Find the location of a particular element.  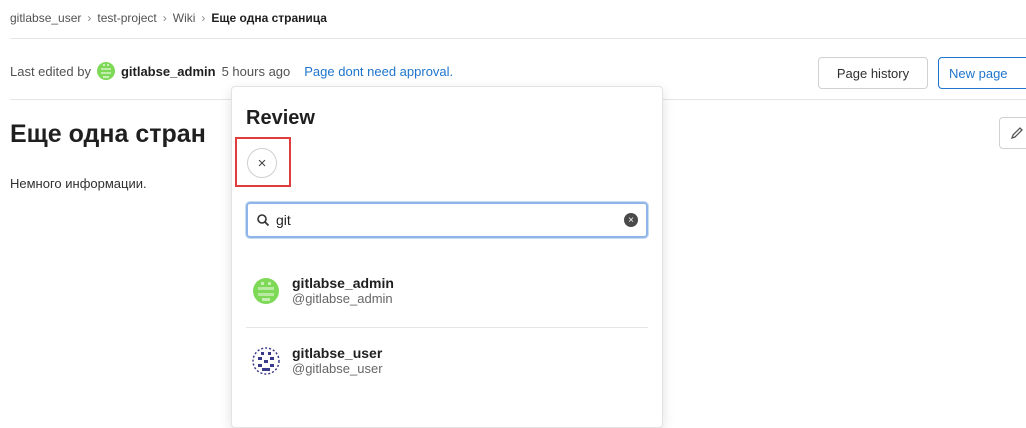

close-button: × is located at coordinates (262, 163).